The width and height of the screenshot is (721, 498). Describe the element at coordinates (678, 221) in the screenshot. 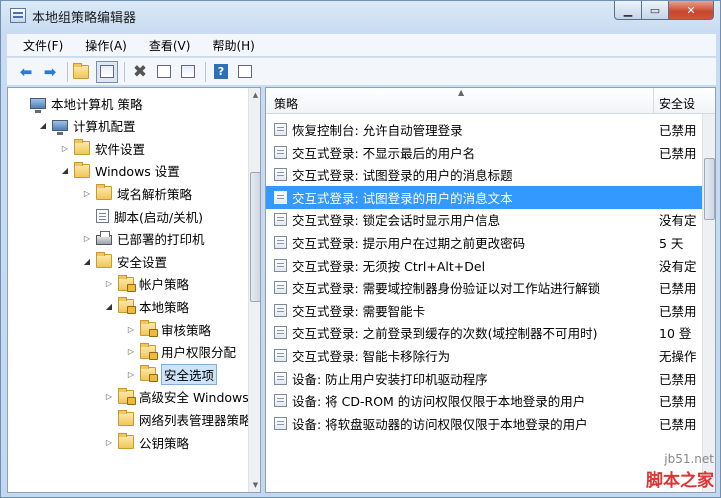

I see `policy-setting-value: 没有定` at that location.